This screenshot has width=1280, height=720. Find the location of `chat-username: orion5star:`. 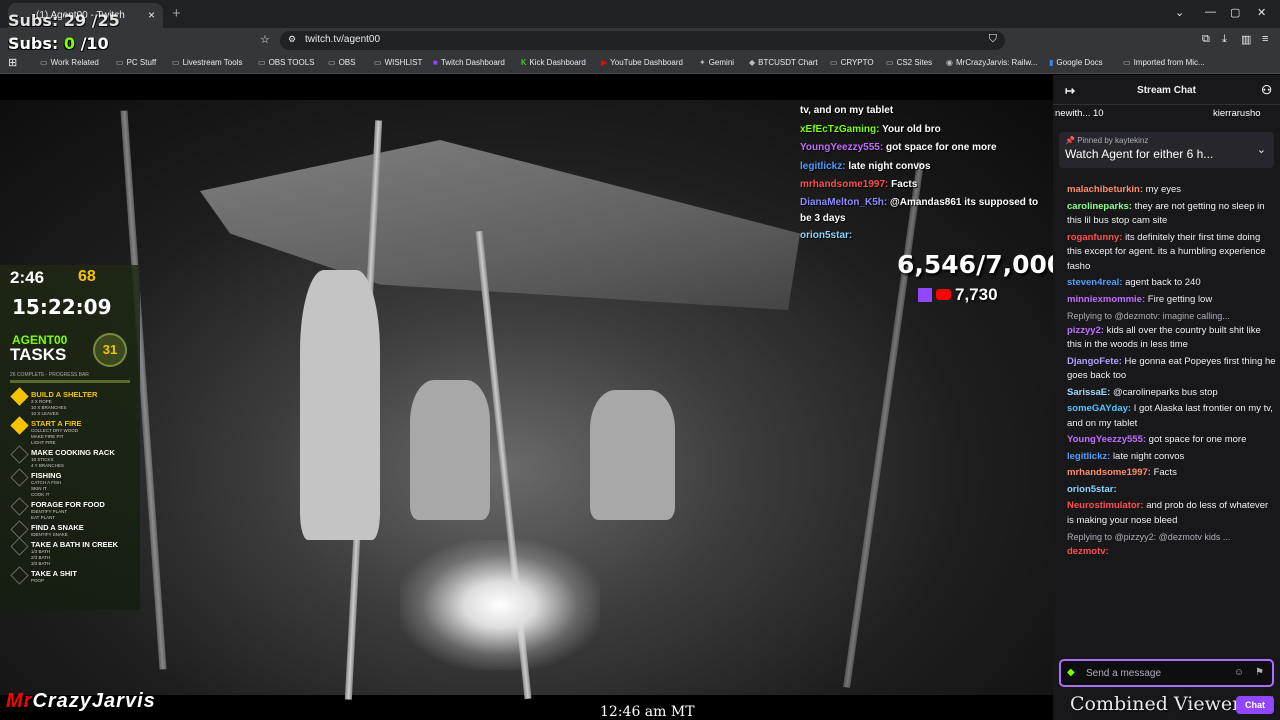

chat-username: orion5star: is located at coordinates (1092, 489).